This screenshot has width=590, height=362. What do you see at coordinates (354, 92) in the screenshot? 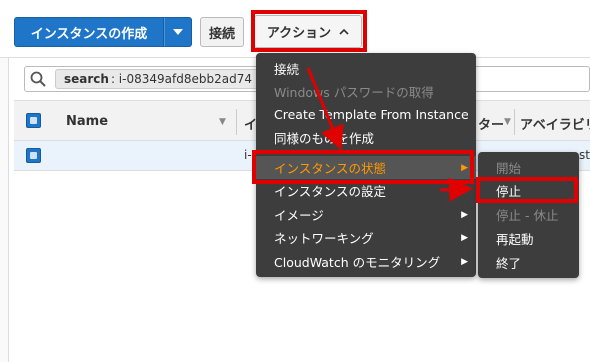
I see `menu-item-label: Windows パスワードの取得` at bounding box center [354, 92].